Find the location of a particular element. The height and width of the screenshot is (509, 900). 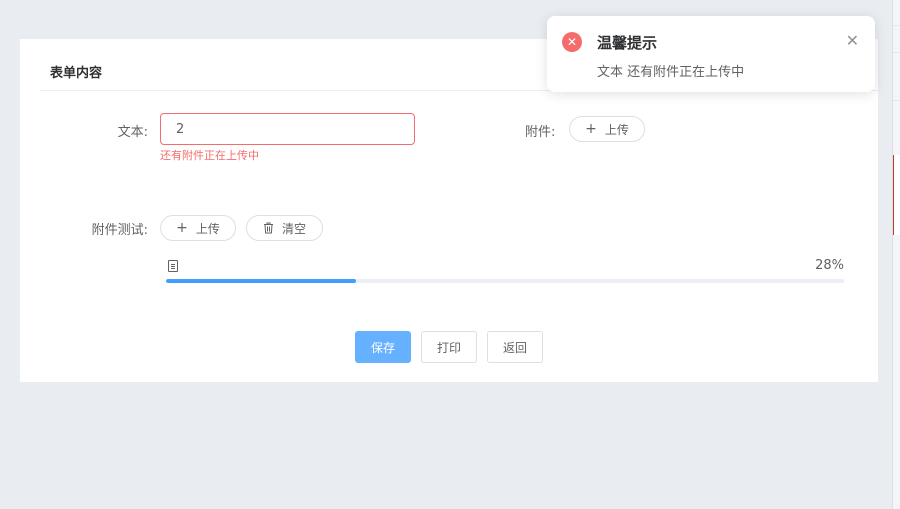

save-button: 保存 is located at coordinates (383, 347).